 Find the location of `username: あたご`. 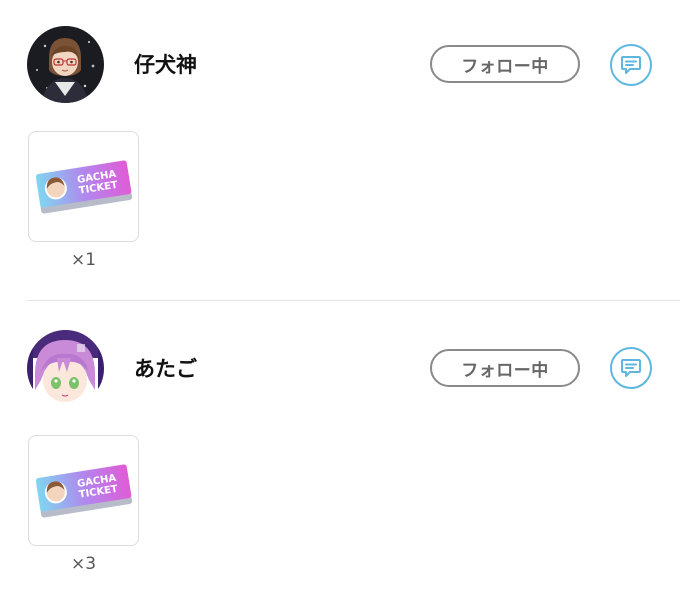

username: あたご is located at coordinates (165, 369).